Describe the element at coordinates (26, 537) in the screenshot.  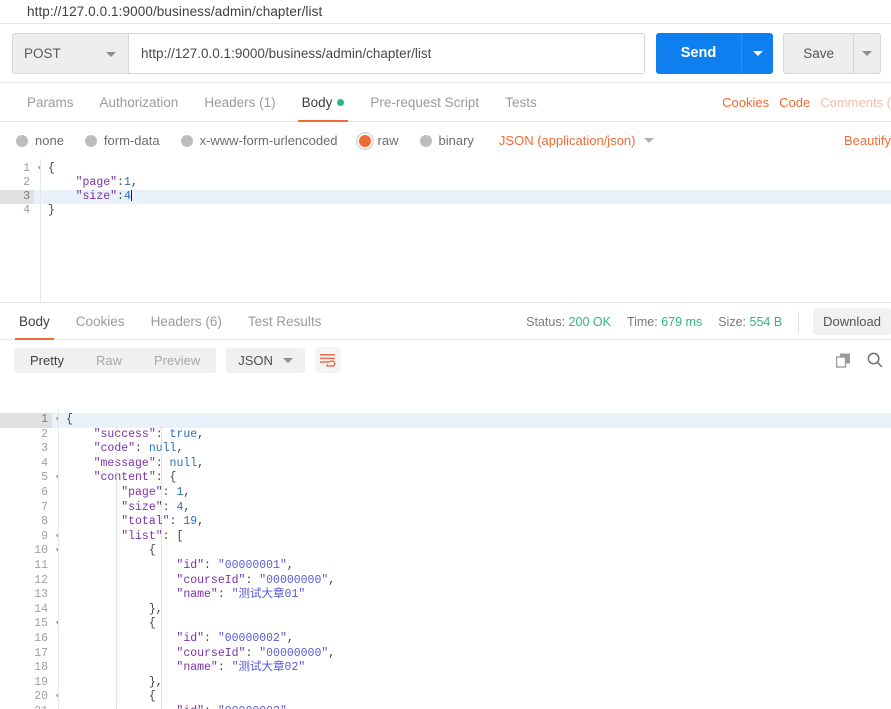
I see `line-number: 9` at that location.